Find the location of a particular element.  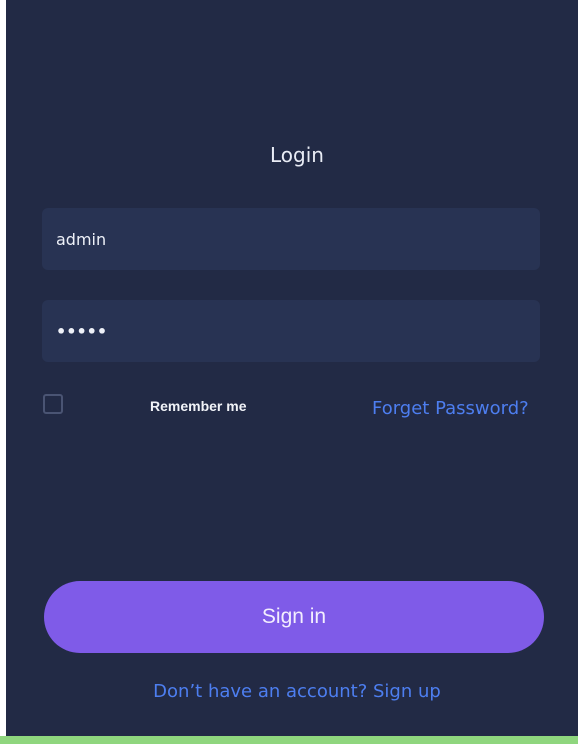

password-input: ••••• is located at coordinates (291, 331).